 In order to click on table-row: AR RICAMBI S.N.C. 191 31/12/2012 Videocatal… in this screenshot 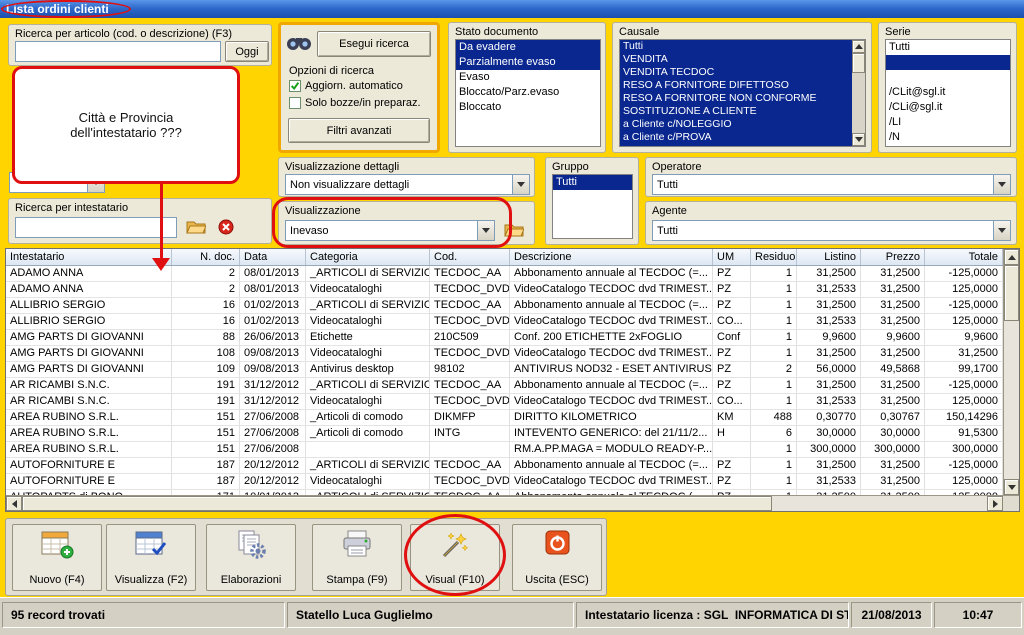, I will do `click(504, 402)`.